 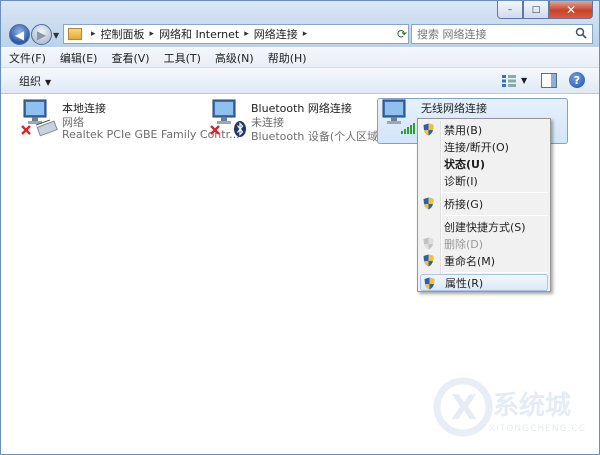 What do you see at coordinates (19, 34) in the screenshot?
I see `back-button: ◀` at bounding box center [19, 34].